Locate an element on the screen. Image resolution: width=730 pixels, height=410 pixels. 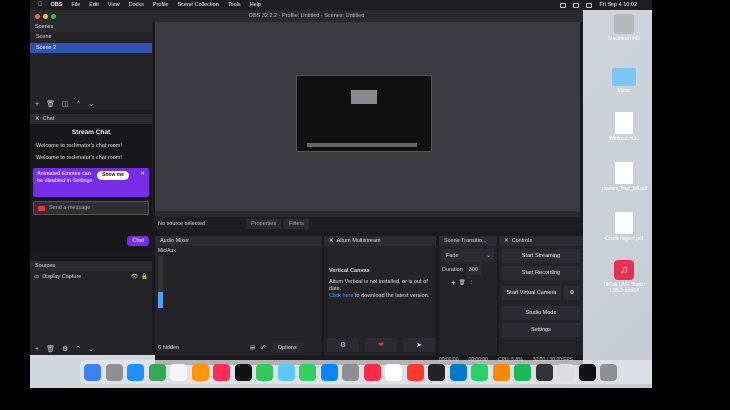
close-promo-icon: ✕ is located at coordinates (142, 174).